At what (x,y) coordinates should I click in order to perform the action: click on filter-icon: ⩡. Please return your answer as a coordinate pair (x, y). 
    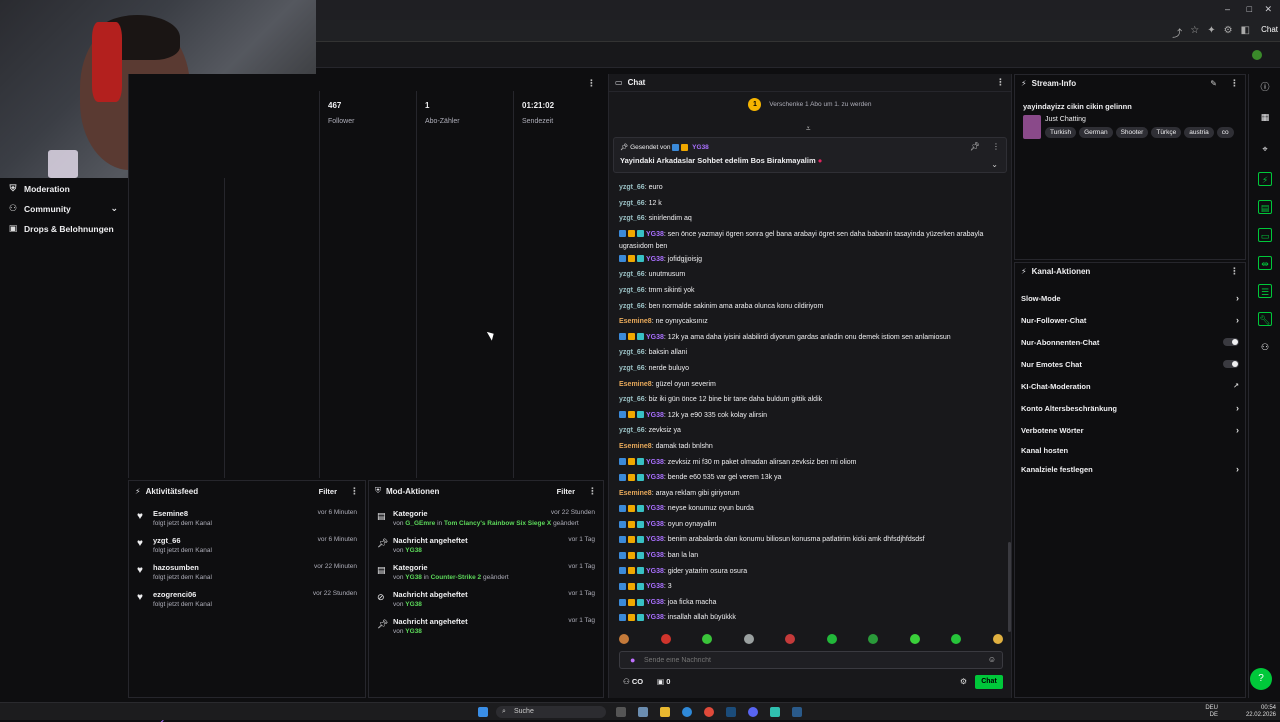
    Looking at the image, I should click on (808, 129).